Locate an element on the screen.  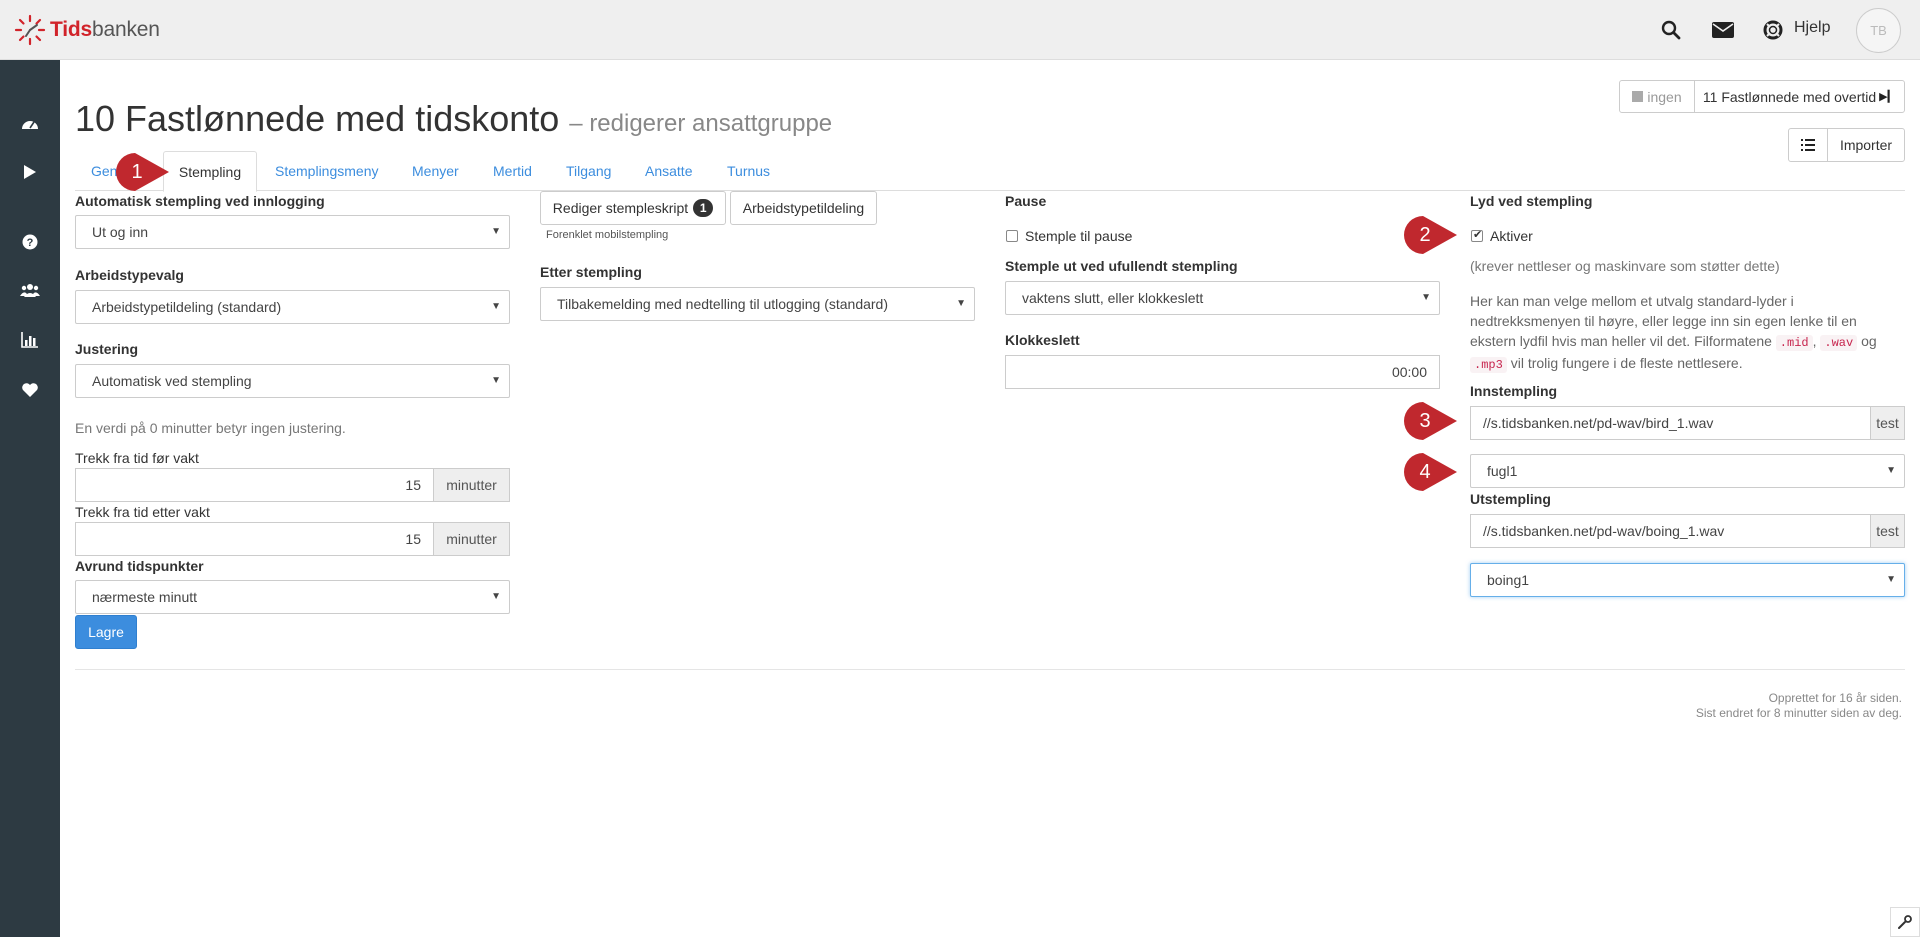
edit-script-button: Rediger stempleskript 1 is located at coordinates (633, 208).